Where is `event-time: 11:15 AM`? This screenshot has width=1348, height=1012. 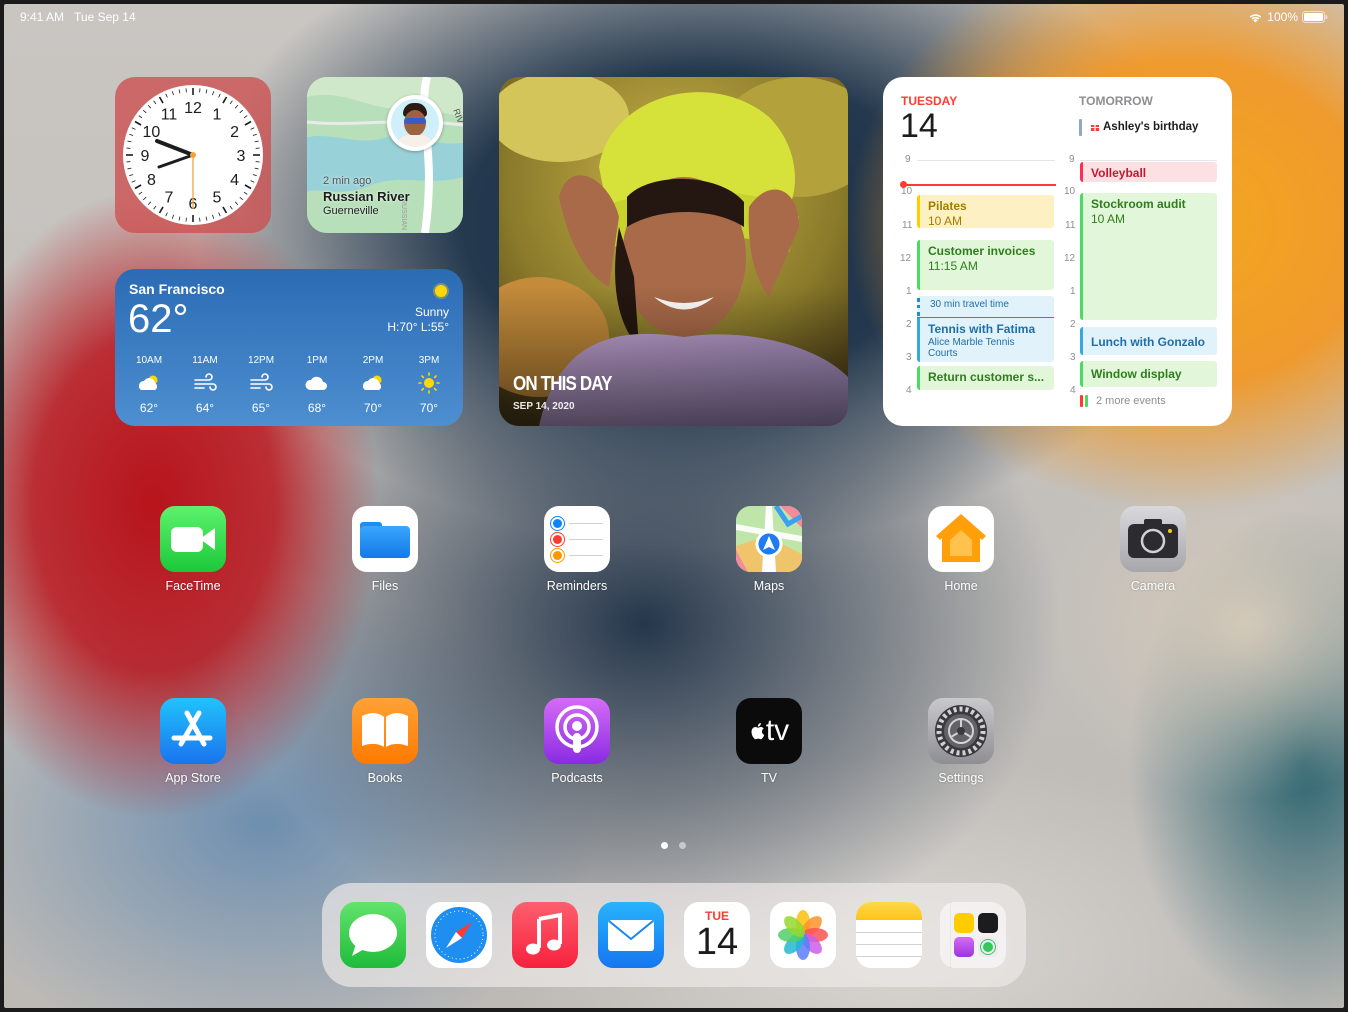
event-time: 11:15 AM is located at coordinates (953, 266).